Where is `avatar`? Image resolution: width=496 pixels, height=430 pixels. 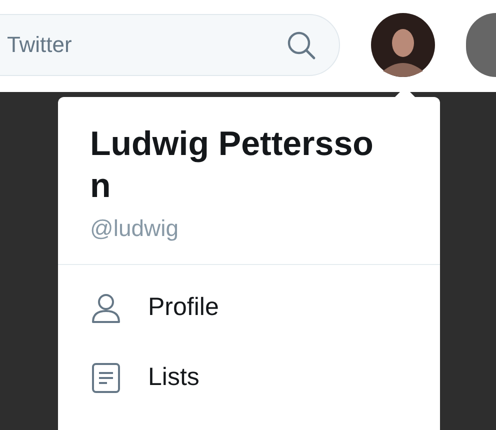
avatar is located at coordinates (403, 45).